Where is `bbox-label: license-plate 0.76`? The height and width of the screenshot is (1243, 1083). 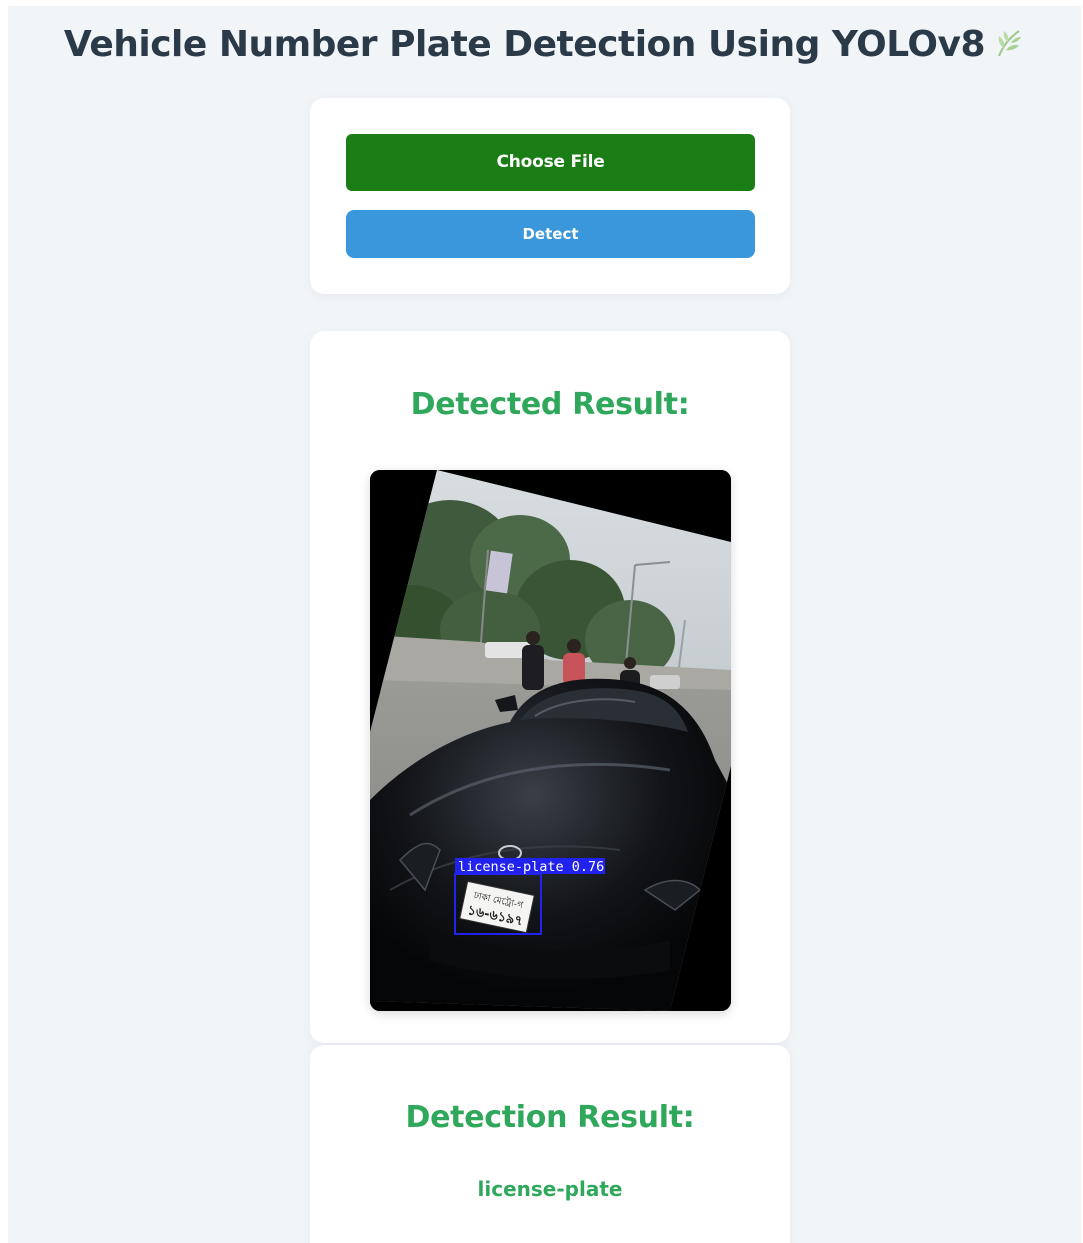 bbox-label: license-plate 0.76 is located at coordinates (531, 867).